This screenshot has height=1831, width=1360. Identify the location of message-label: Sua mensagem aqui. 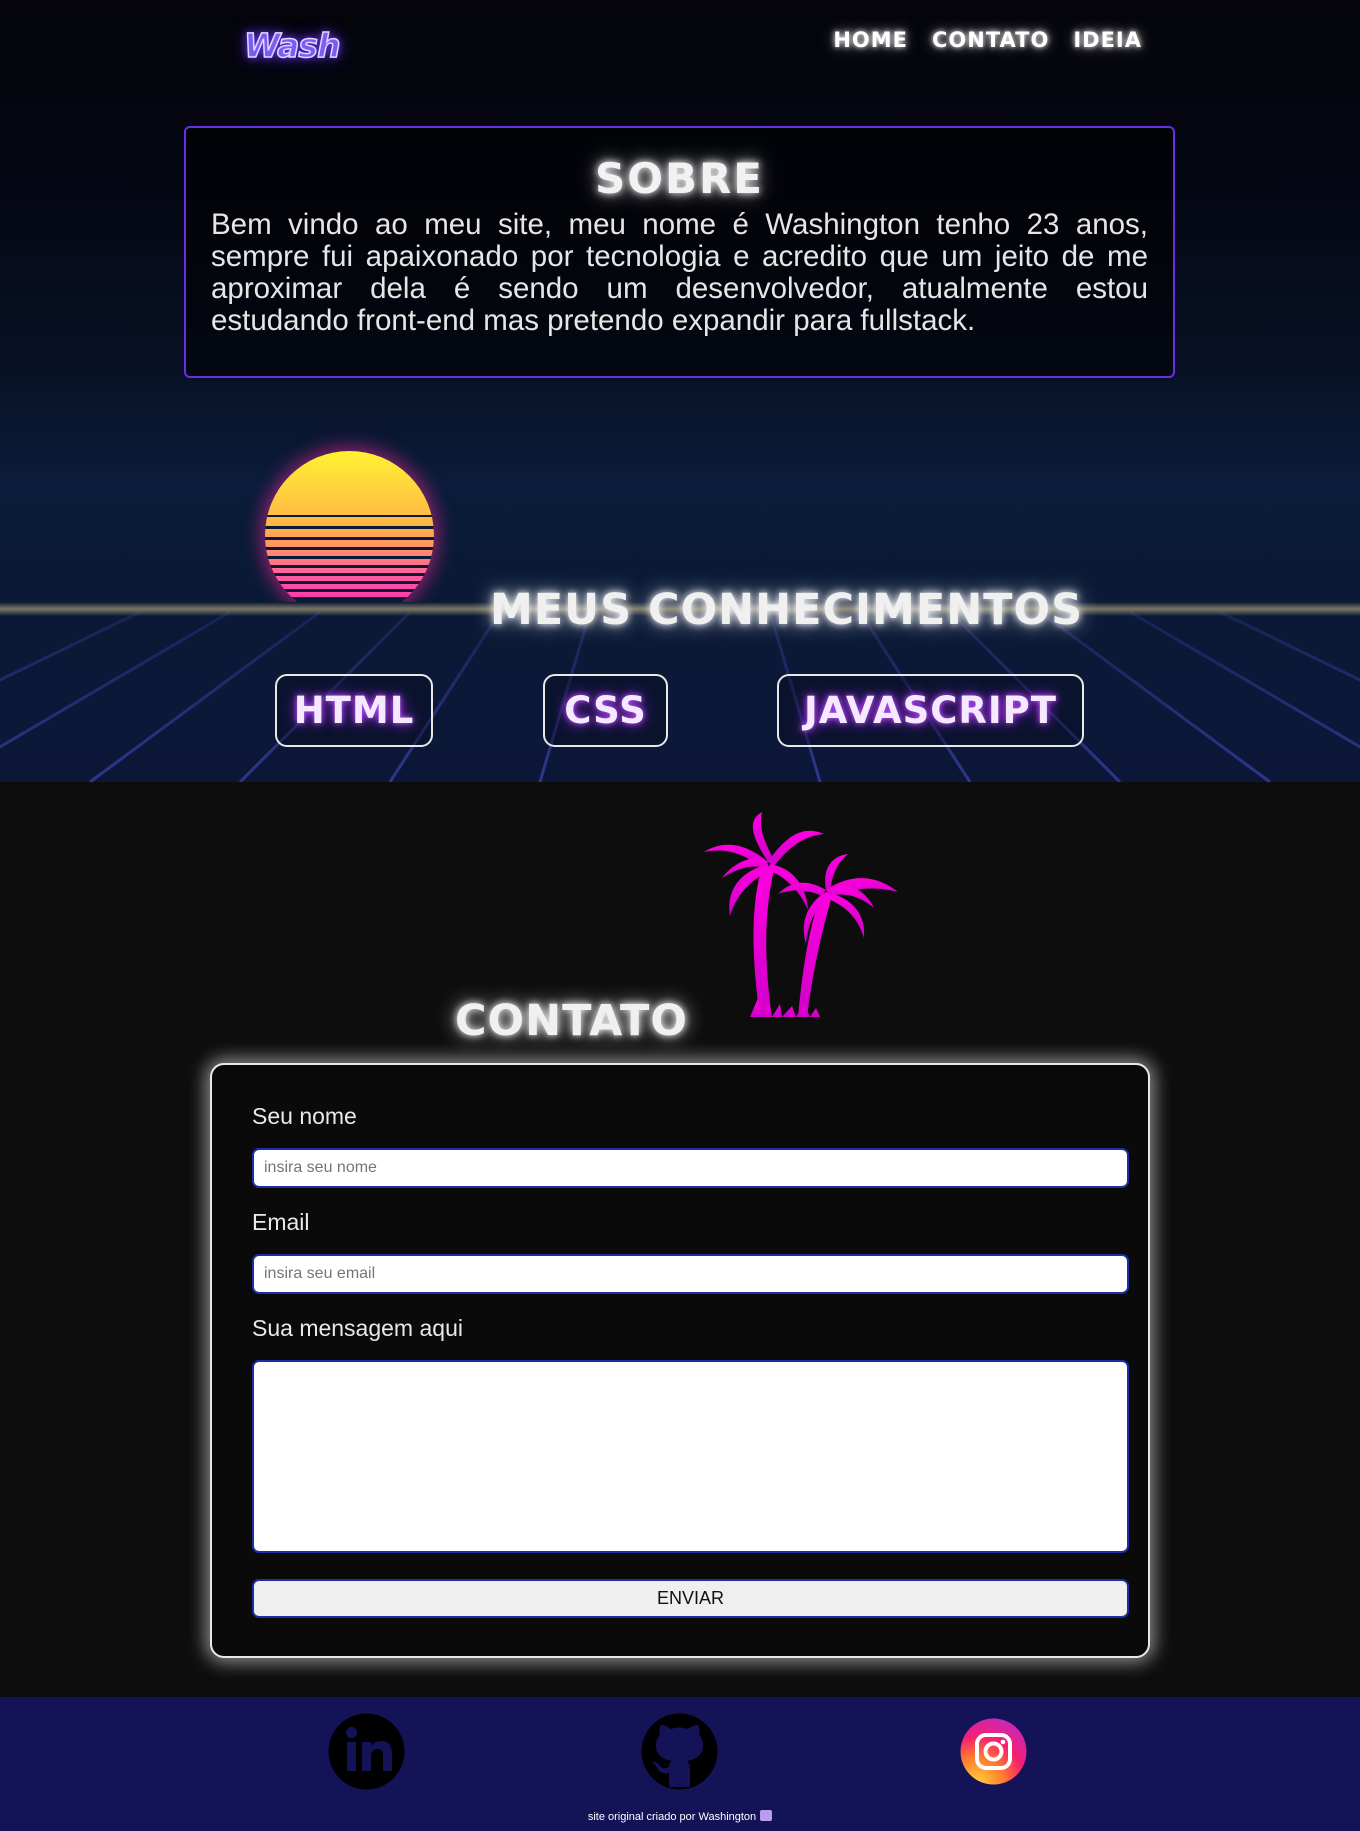
(357, 1328).